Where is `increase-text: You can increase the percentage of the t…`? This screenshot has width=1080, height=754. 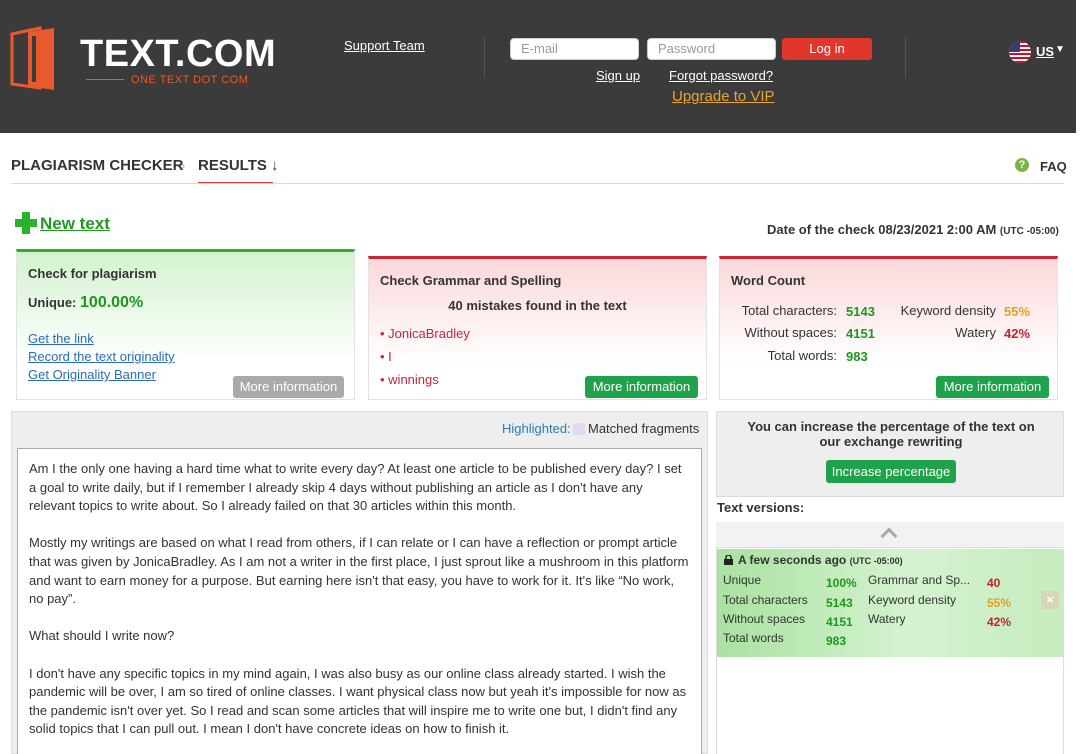
increase-text: You can increase the percentage of the t… is located at coordinates (891, 434).